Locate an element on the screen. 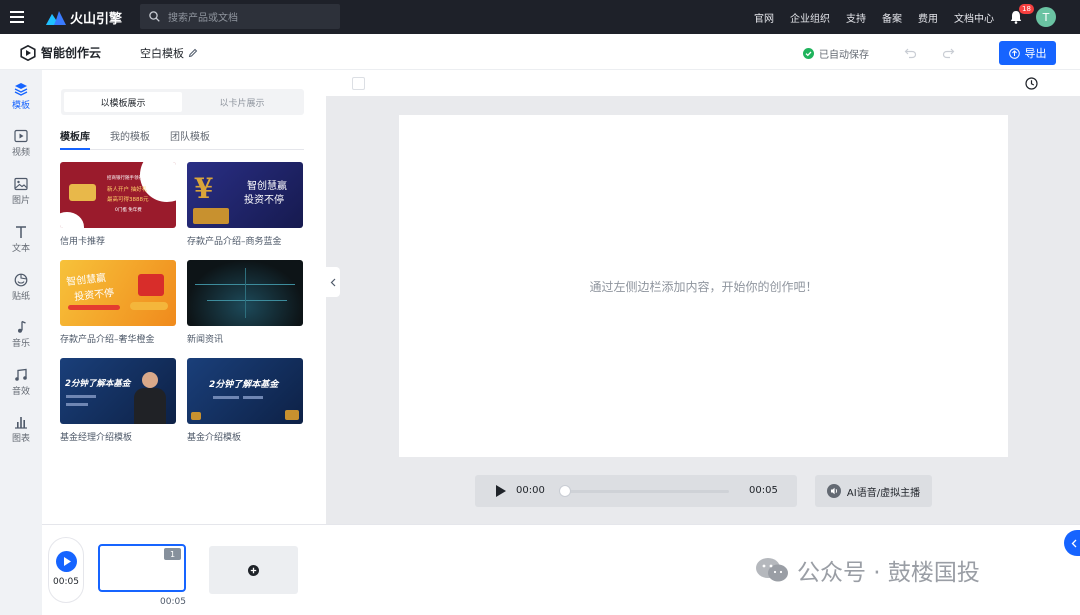 The image size is (1080, 615). scene-number-badge: 1 is located at coordinates (172, 554).